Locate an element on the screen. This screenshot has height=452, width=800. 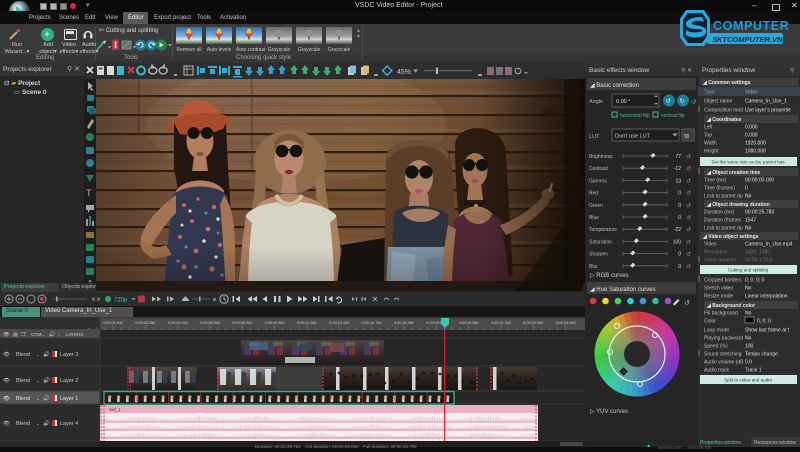
svg-text: Red is located at coordinates (593, 194).